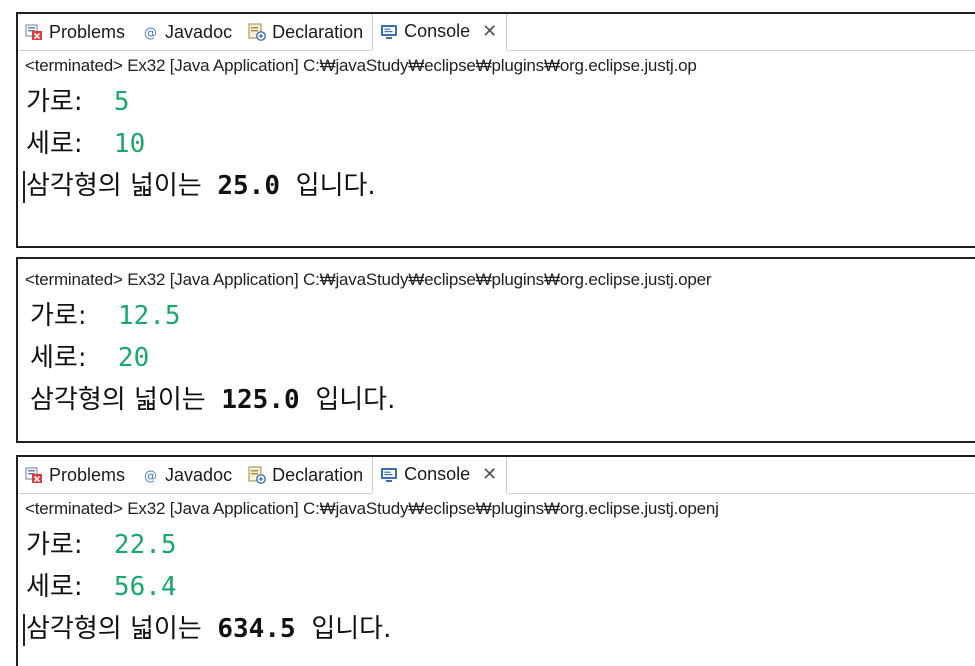  I want to click on result-value: 25.0, so click(248, 186).